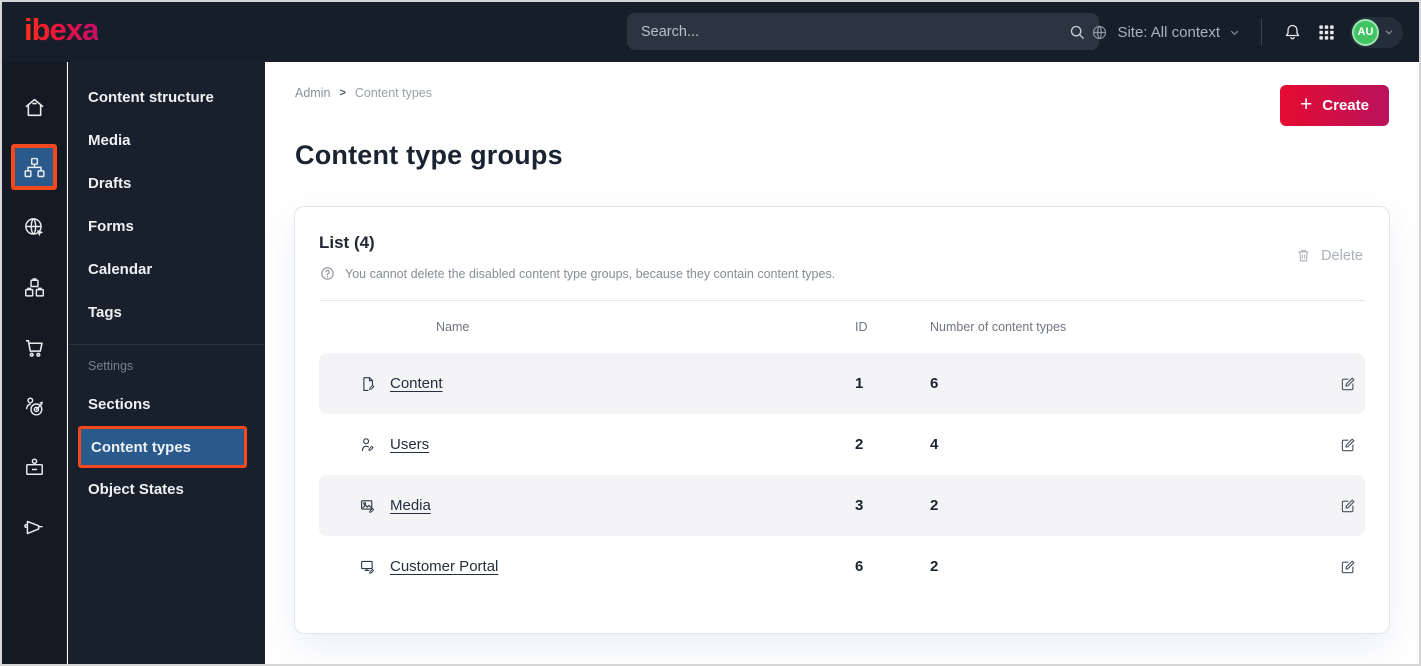  What do you see at coordinates (327, 273) in the screenshot?
I see `question-circle-icon` at bounding box center [327, 273].